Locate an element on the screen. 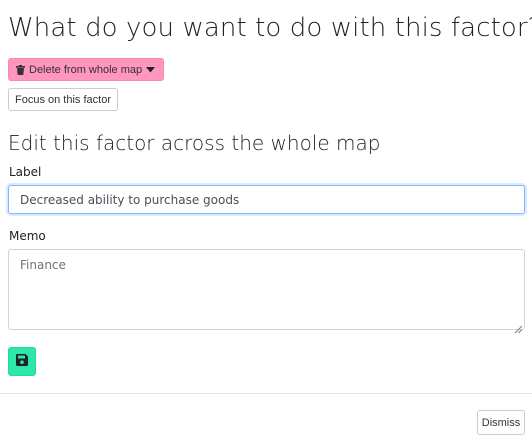 The height and width of the screenshot is (448, 532). save-button is located at coordinates (22, 361).